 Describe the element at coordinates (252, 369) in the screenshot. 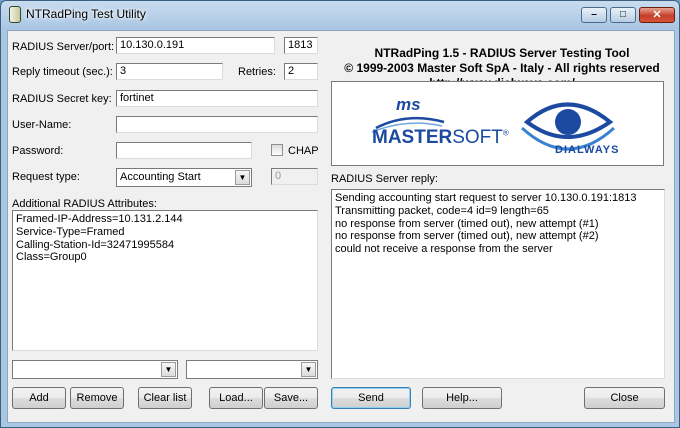

I see `attribute-value-select: ▼` at that location.